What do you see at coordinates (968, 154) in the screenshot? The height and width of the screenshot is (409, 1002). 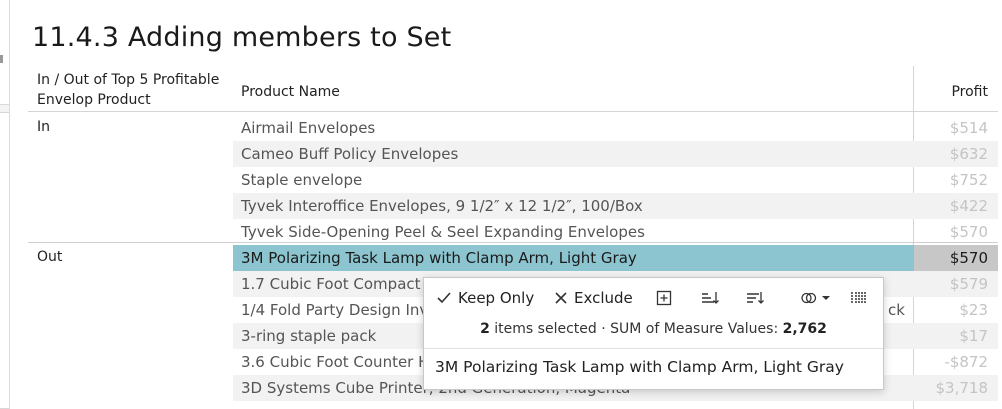 I see `profit-cell: $632` at bounding box center [968, 154].